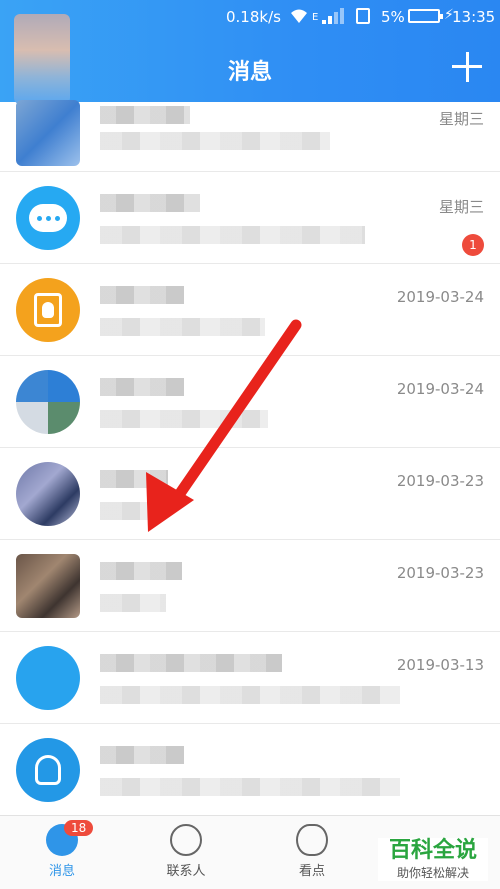 Image resolution: width=500 pixels, height=889 pixels. I want to click on watermark-subtitle: 助你轻松解决, so click(432, 873).